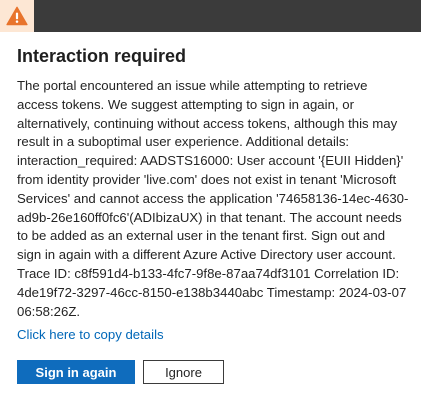  I want to click on warning-indicator, so click(17, 16).